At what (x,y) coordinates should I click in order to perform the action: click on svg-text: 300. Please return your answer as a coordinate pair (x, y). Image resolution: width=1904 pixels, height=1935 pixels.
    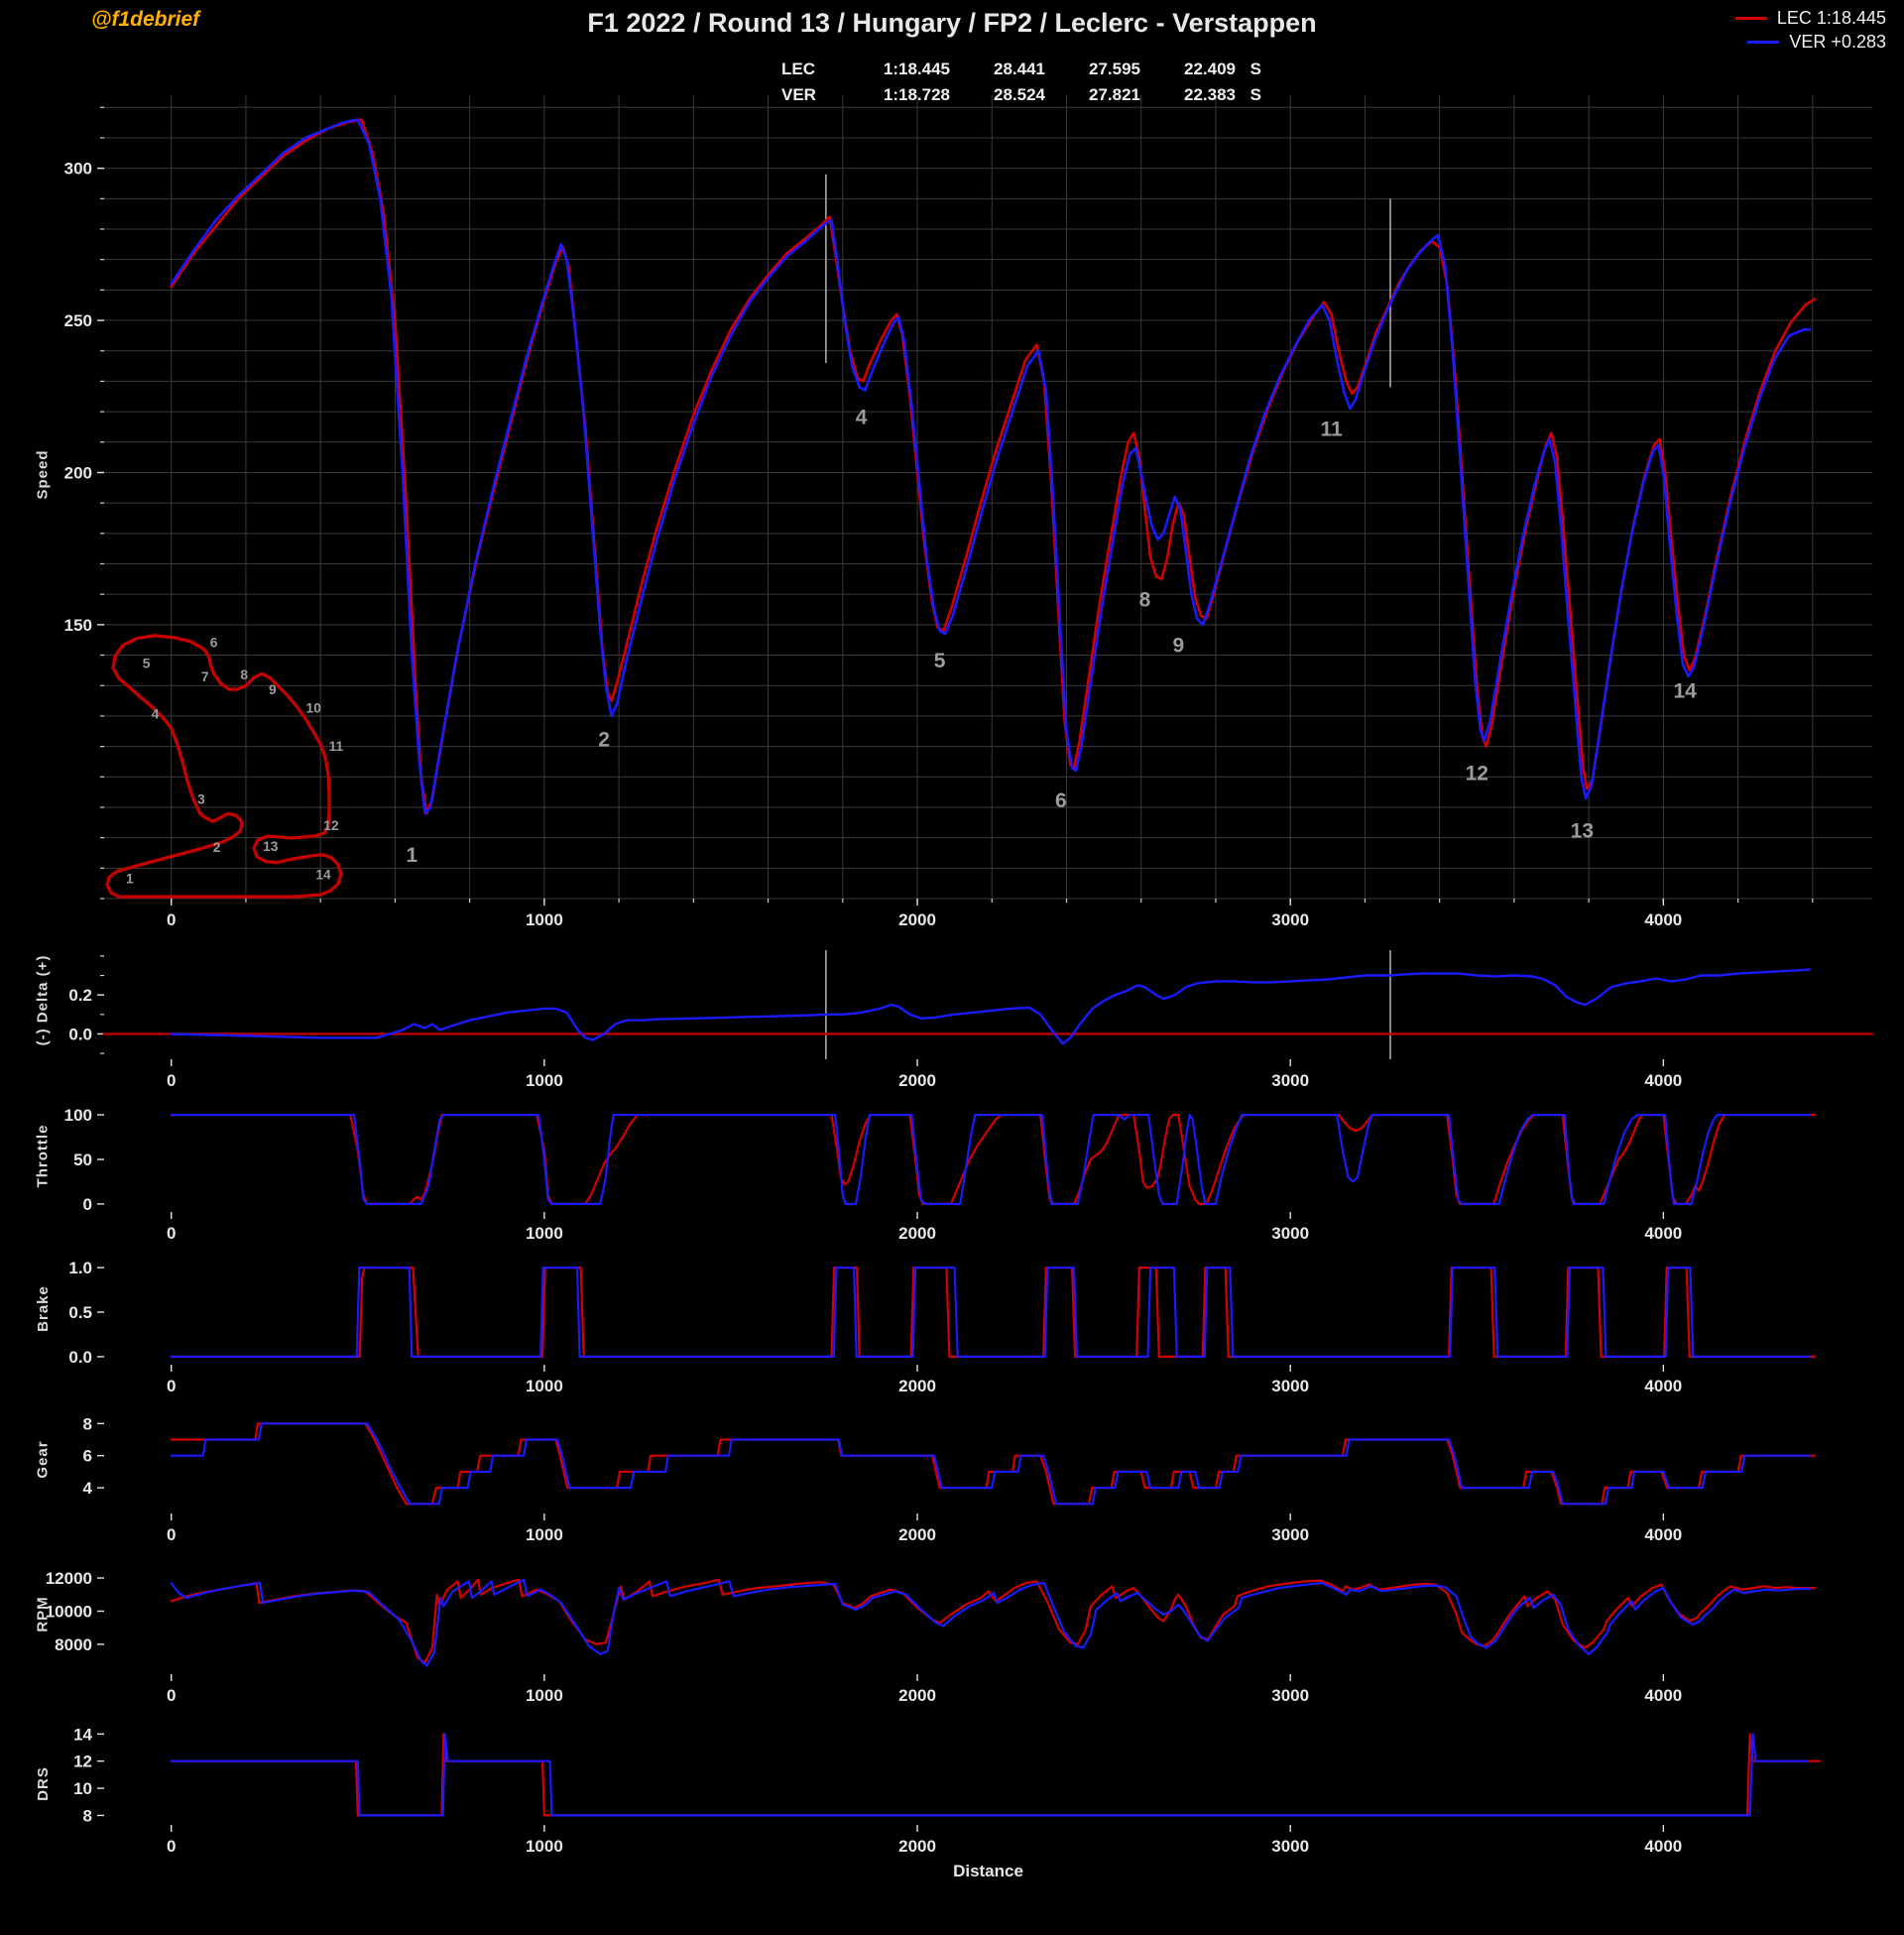
    Looking at the image, I should click on (78, 169).